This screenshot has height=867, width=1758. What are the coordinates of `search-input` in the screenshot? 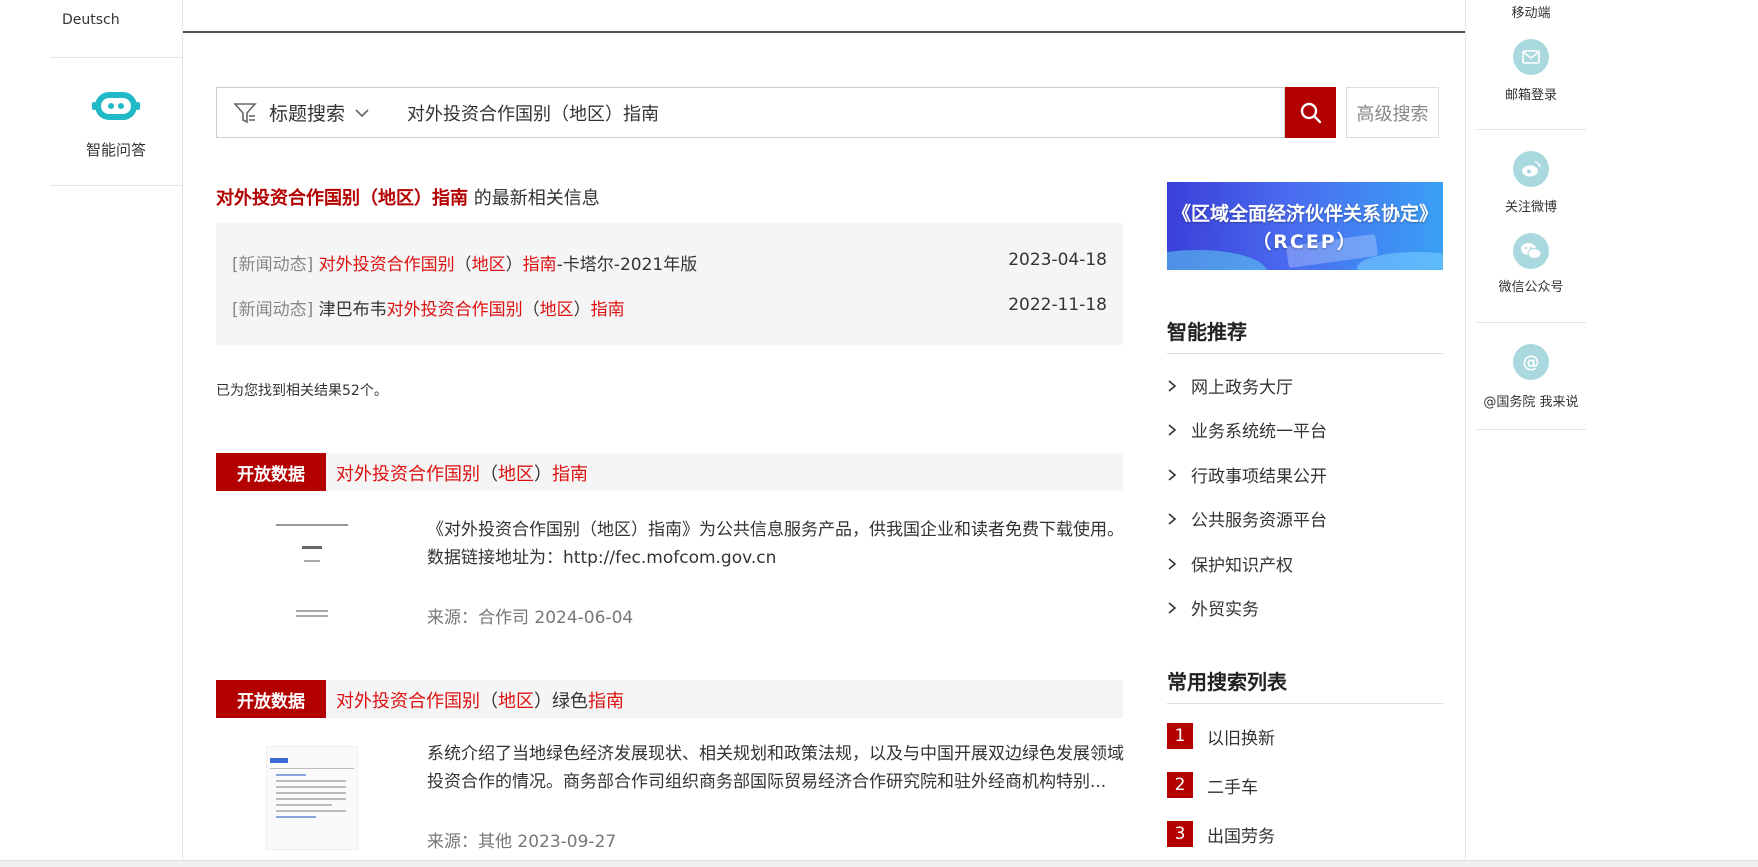 It's located at (841, 112).